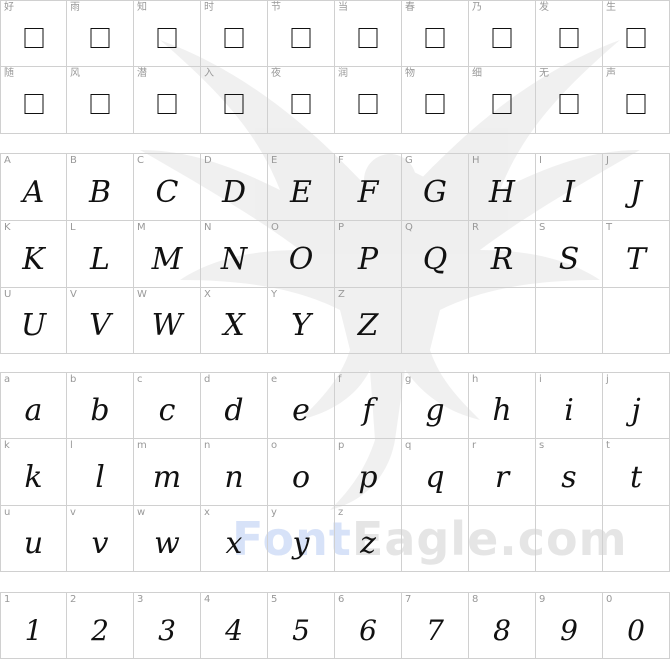  I want to click on glyph-sample: C, so click(167, 192).